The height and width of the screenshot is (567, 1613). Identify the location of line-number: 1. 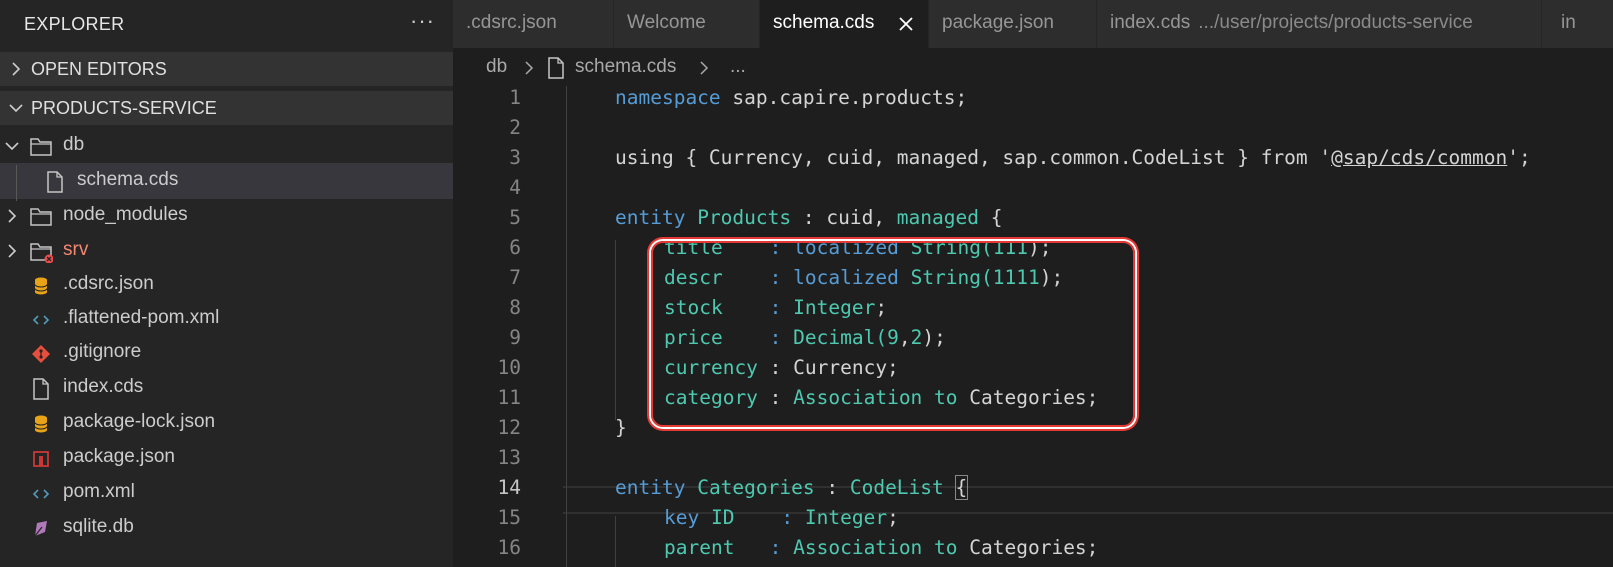
(515, 97).